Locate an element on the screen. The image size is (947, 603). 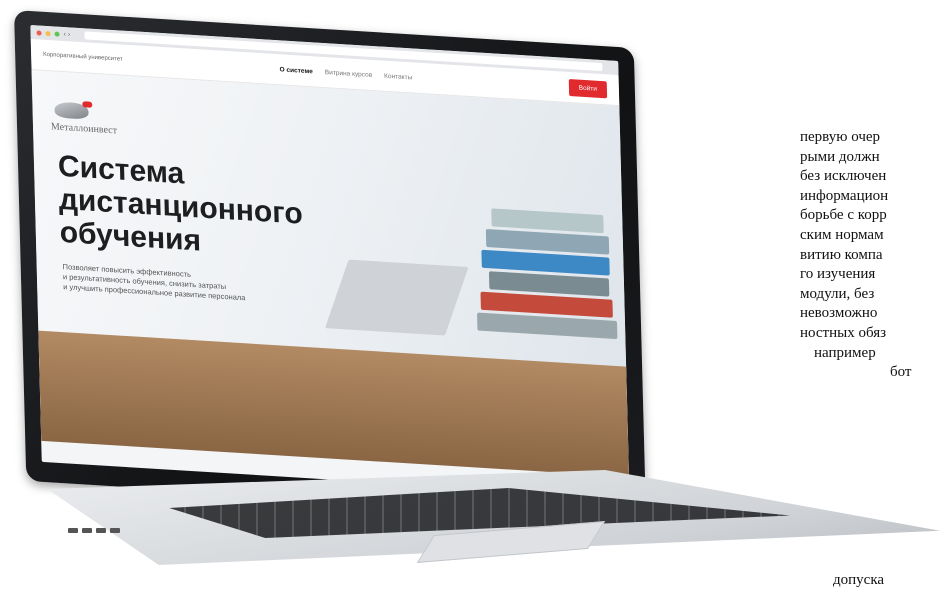
article-line: го изучения is located at coordinates (838, 274).